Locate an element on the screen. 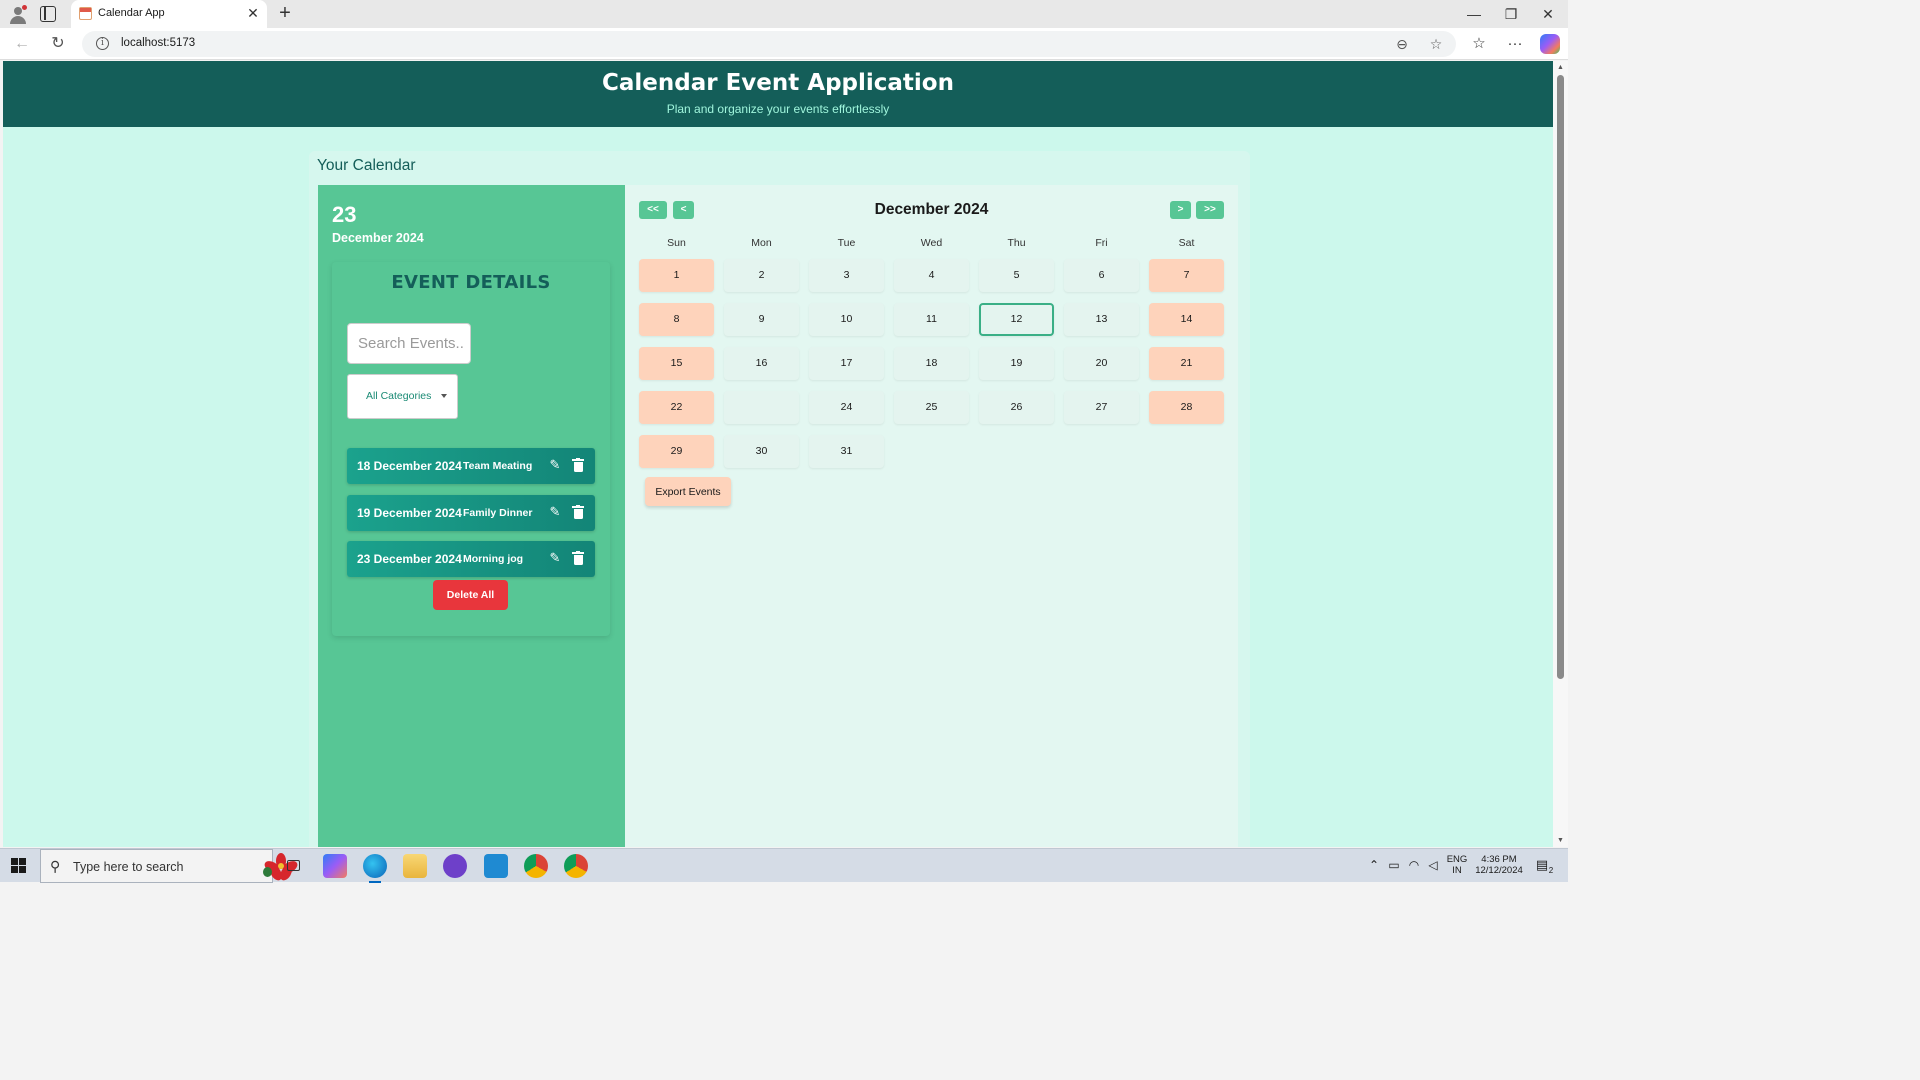 Image resolution: width=1920 pixels, height=1080 pixels. calendar-day-cell: 5 is located at coordinates (1016, 275).